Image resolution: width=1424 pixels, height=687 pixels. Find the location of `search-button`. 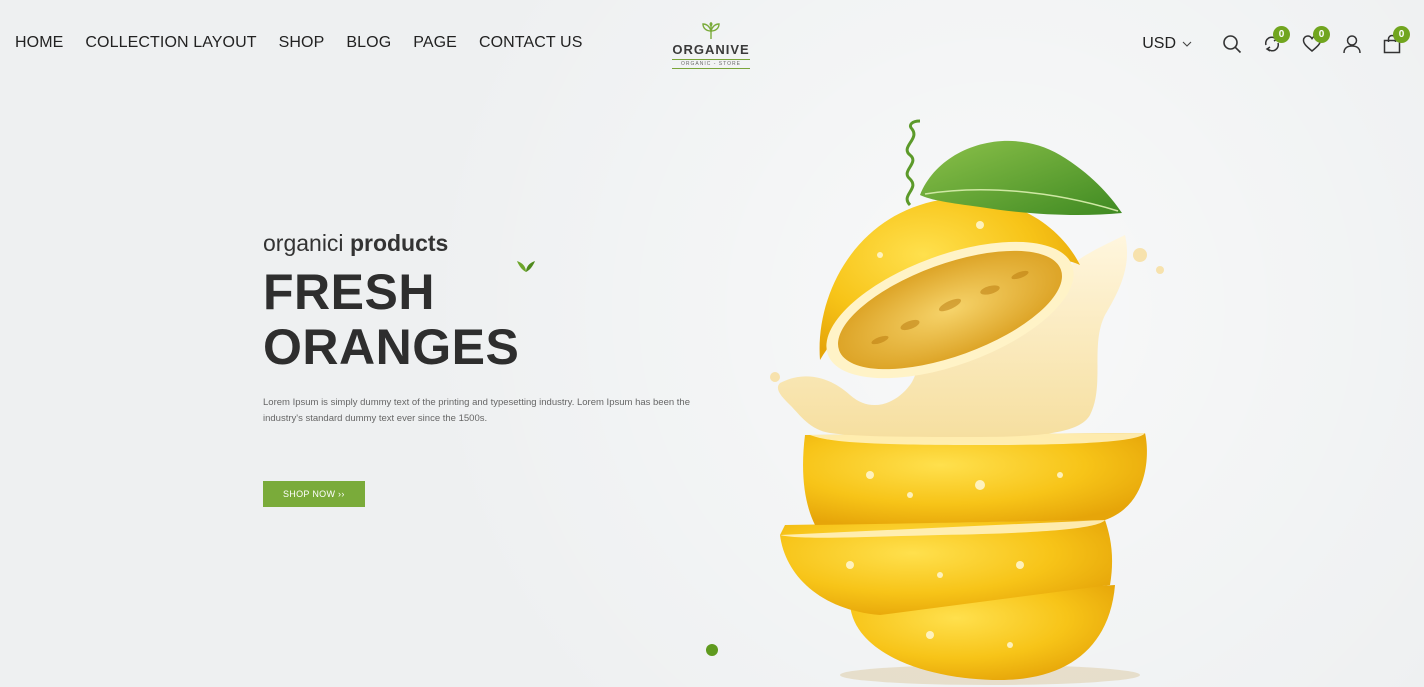

search-button is located at coordinates (1232, 44).